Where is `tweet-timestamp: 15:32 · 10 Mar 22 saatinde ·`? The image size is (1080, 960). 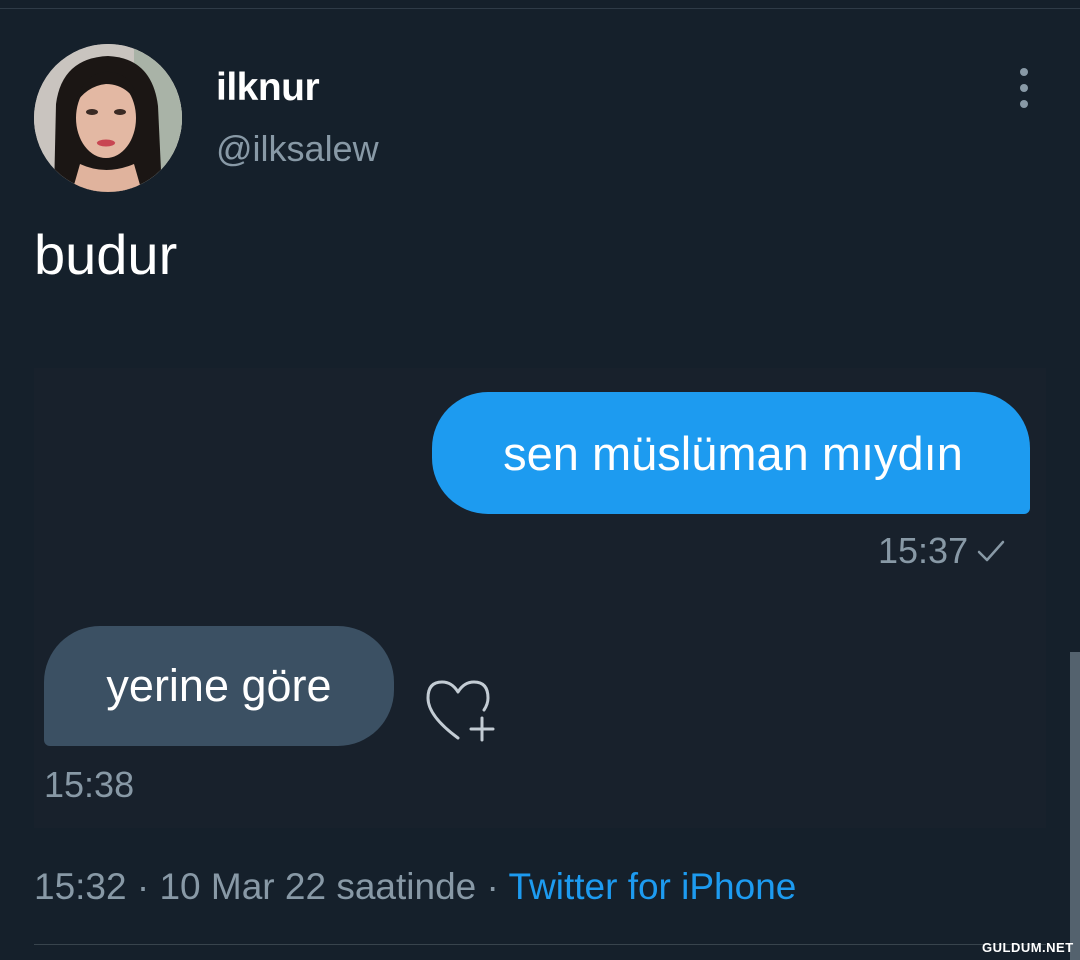 tweet-timestamp: 15:32 · 10 Mar 22 saatinde · is located at coordinates (271, 886).